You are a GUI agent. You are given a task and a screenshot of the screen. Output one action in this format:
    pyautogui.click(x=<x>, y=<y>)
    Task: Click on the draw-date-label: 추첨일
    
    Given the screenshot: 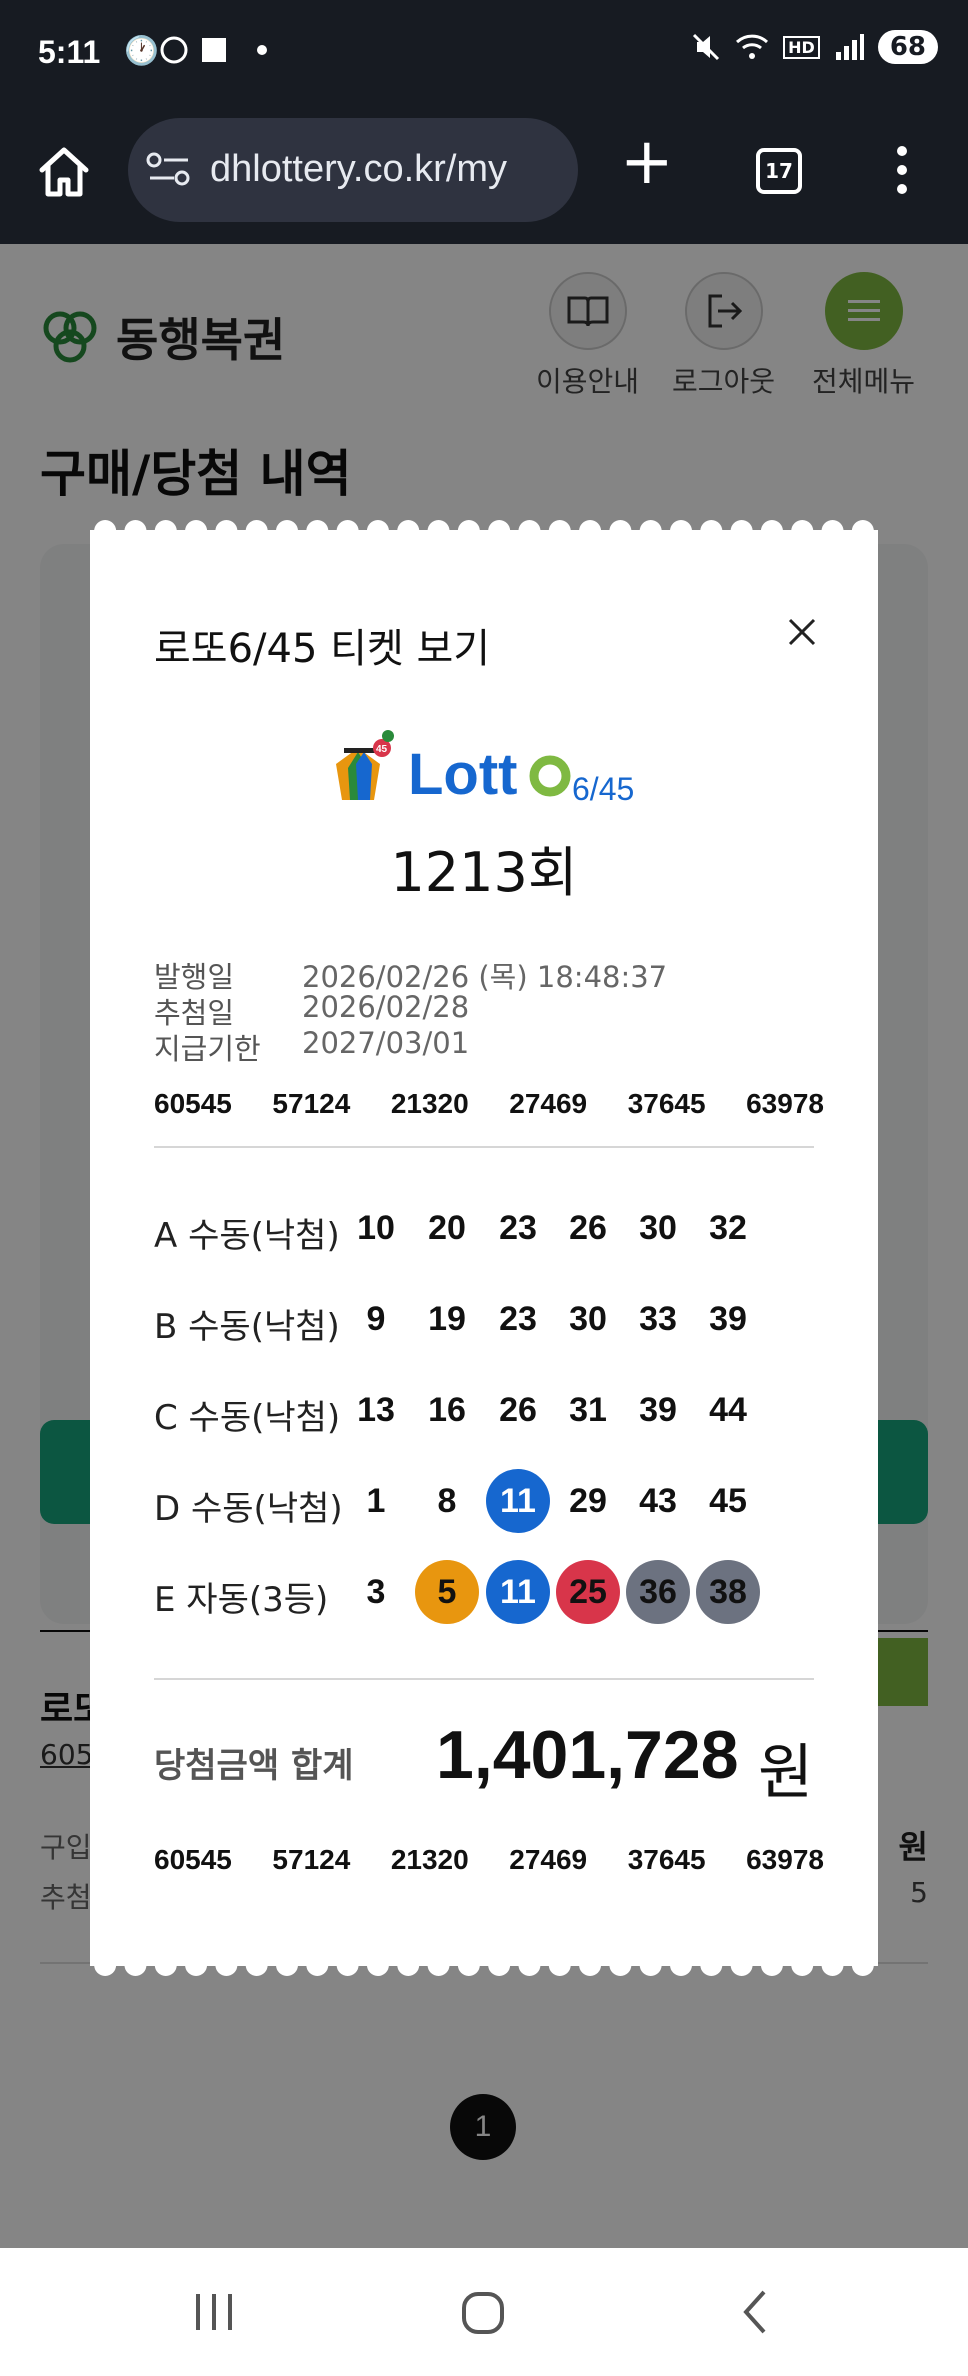 What is the action you would take?
    pyautogui.click(x=194, y=1013)
    